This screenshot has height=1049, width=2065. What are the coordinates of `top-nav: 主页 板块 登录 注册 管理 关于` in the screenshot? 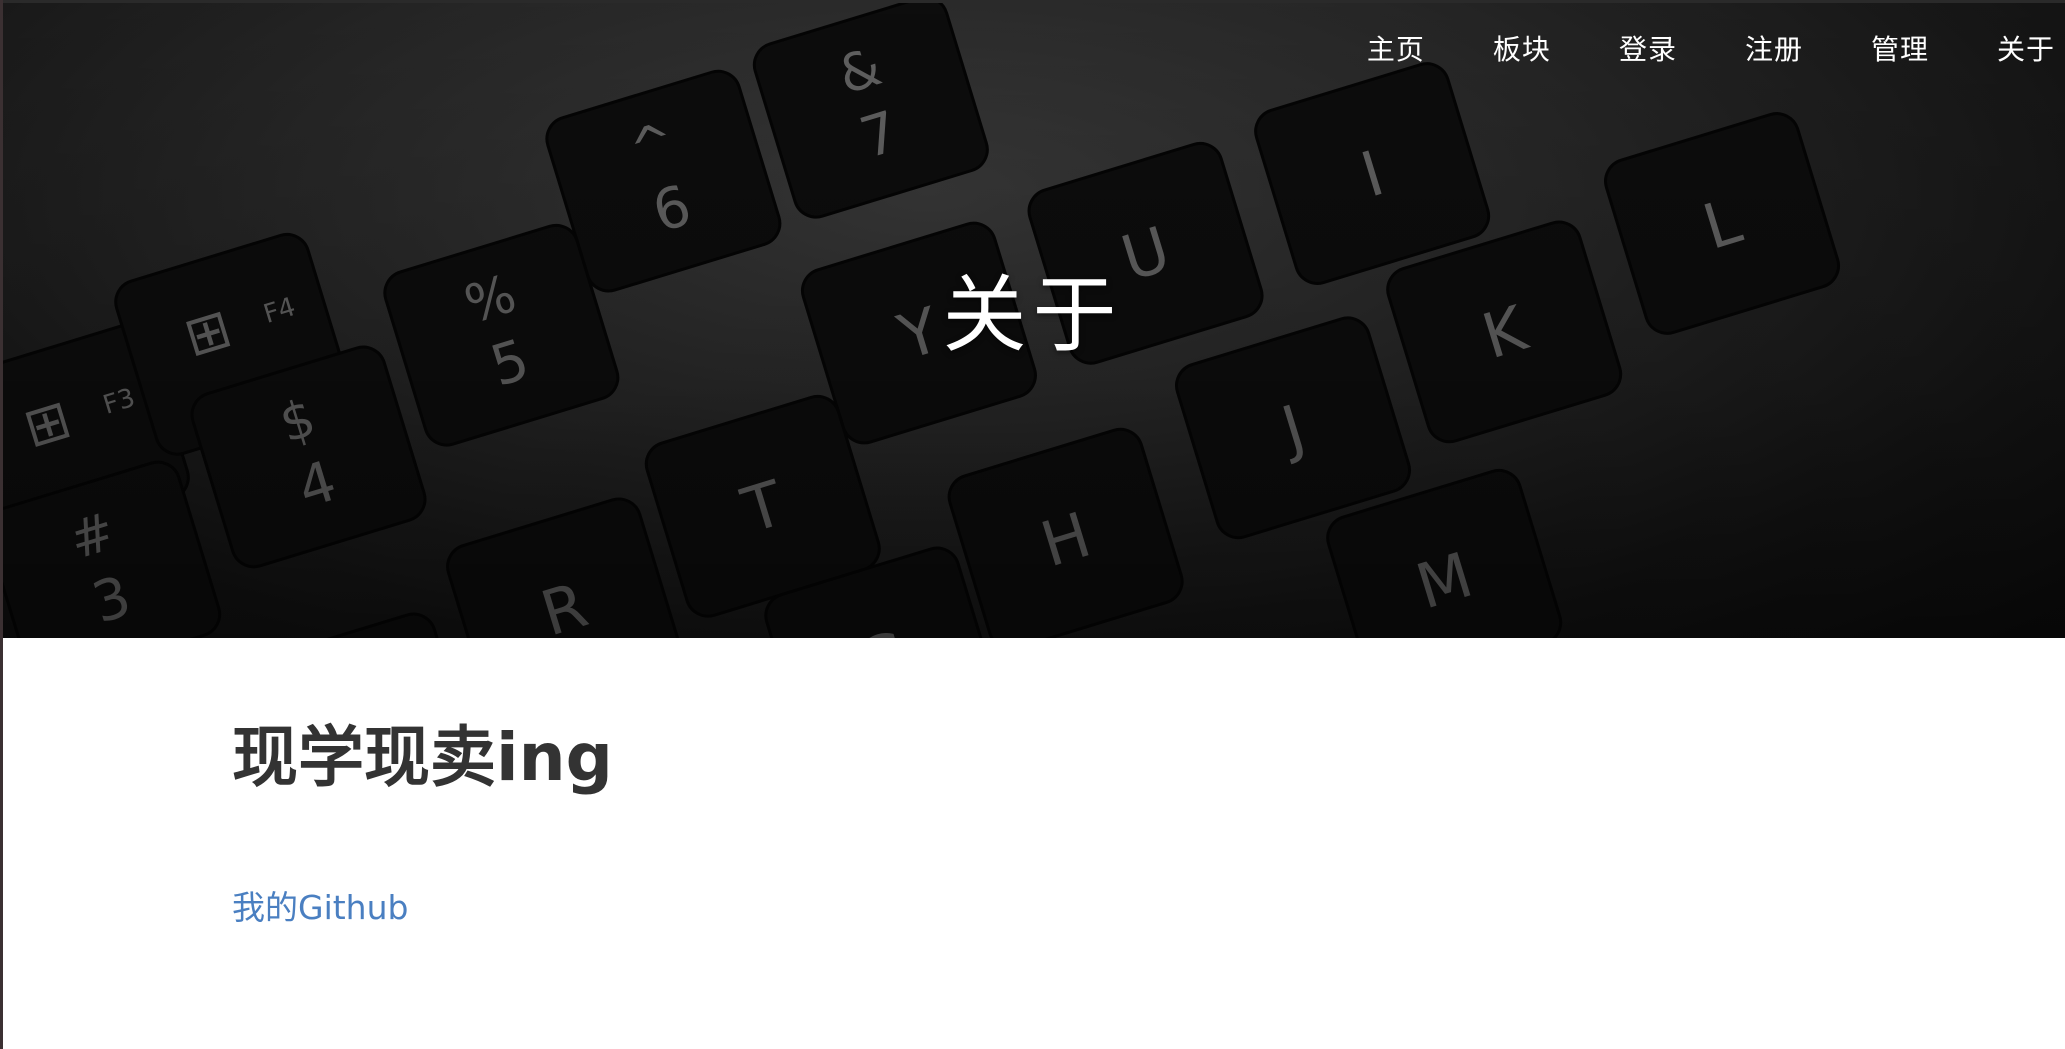 It's located at (1677, 50).